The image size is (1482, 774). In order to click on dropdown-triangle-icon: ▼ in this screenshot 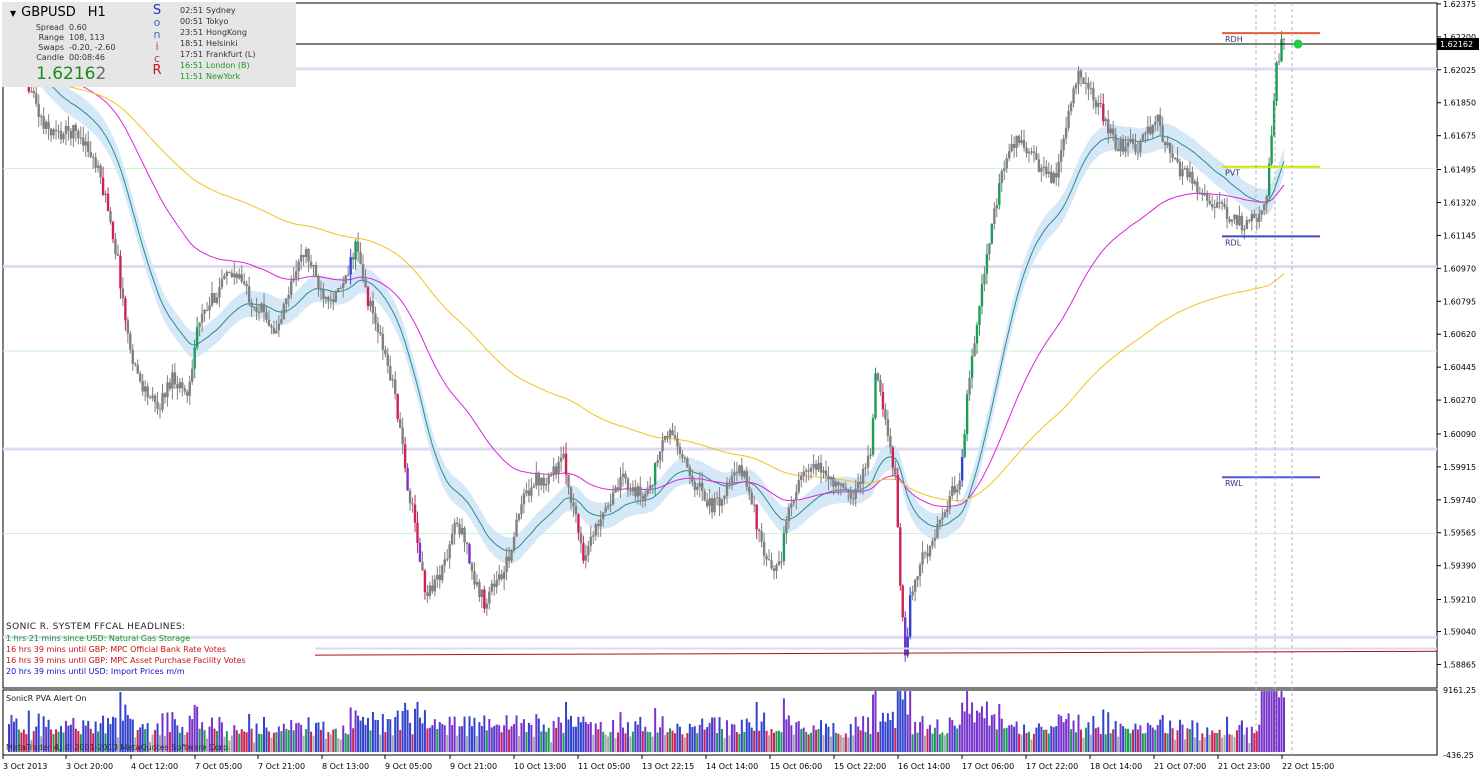, I will do `click(13, 13)`.